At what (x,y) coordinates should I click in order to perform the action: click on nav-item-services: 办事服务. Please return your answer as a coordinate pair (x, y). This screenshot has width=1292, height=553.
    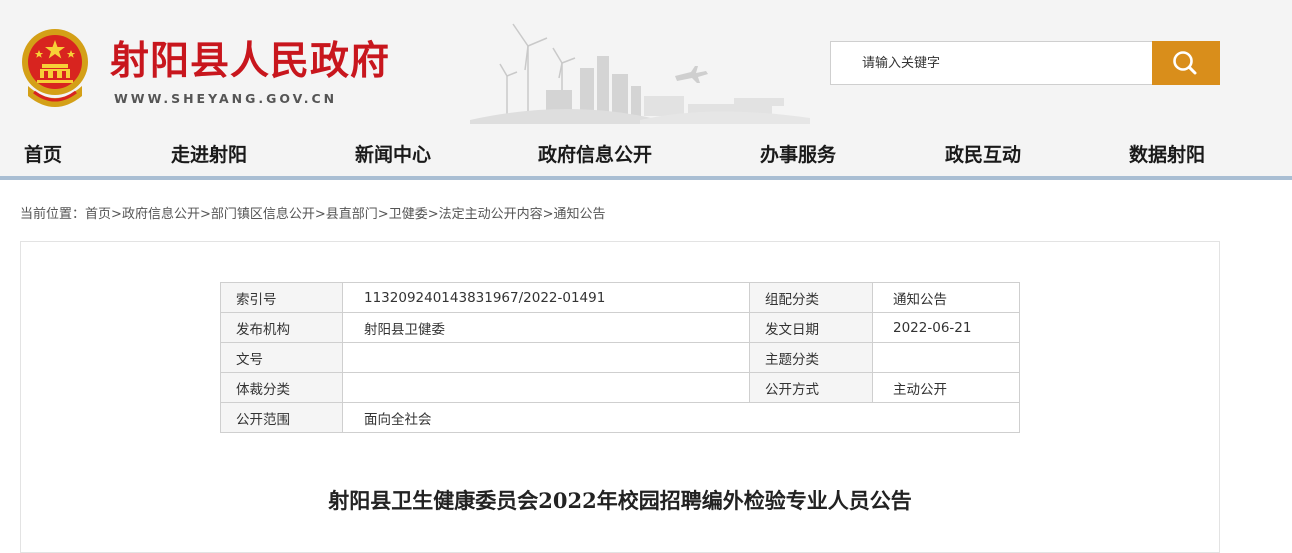
    Looking at the image, I should click on (798, 153).